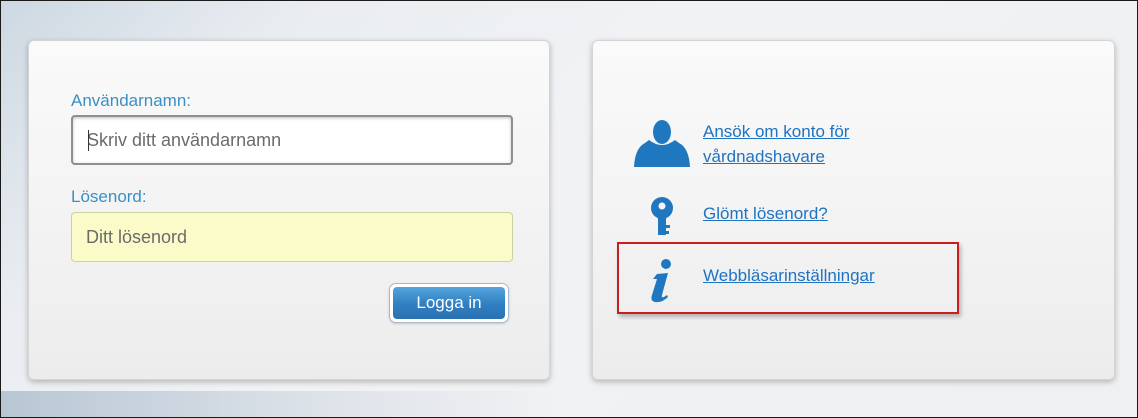 This screenshot has width=1138, height=418. What do you see at coordinates (131, 100) in the screenshot?
I see `username-label: Användarnamn:` at bounding box center [131, 100].